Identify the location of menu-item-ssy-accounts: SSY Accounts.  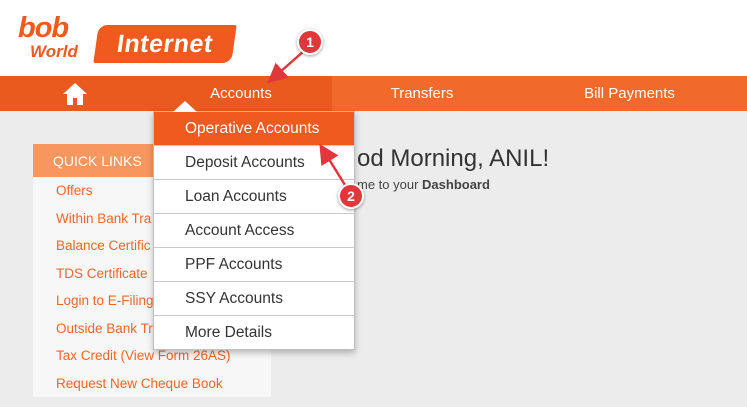
(254, 298).